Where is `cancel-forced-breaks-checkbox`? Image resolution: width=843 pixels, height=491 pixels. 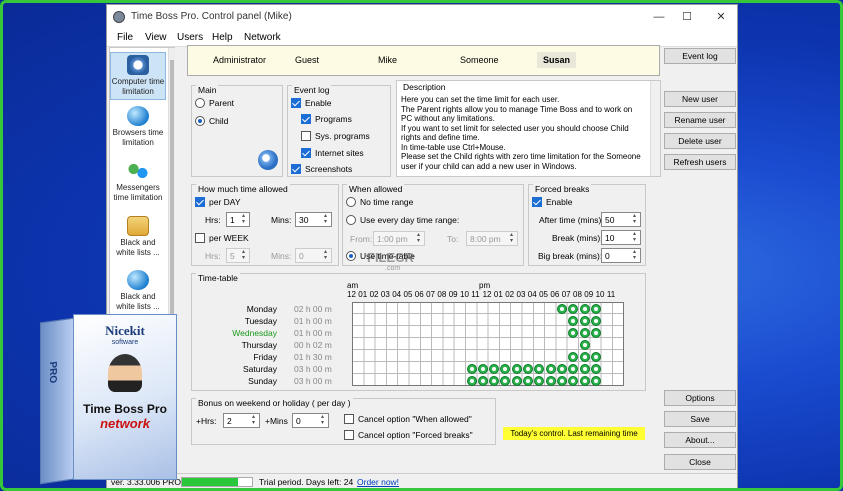
cancel-forced-breaks-checkbox is located at coordinates (349, 435).